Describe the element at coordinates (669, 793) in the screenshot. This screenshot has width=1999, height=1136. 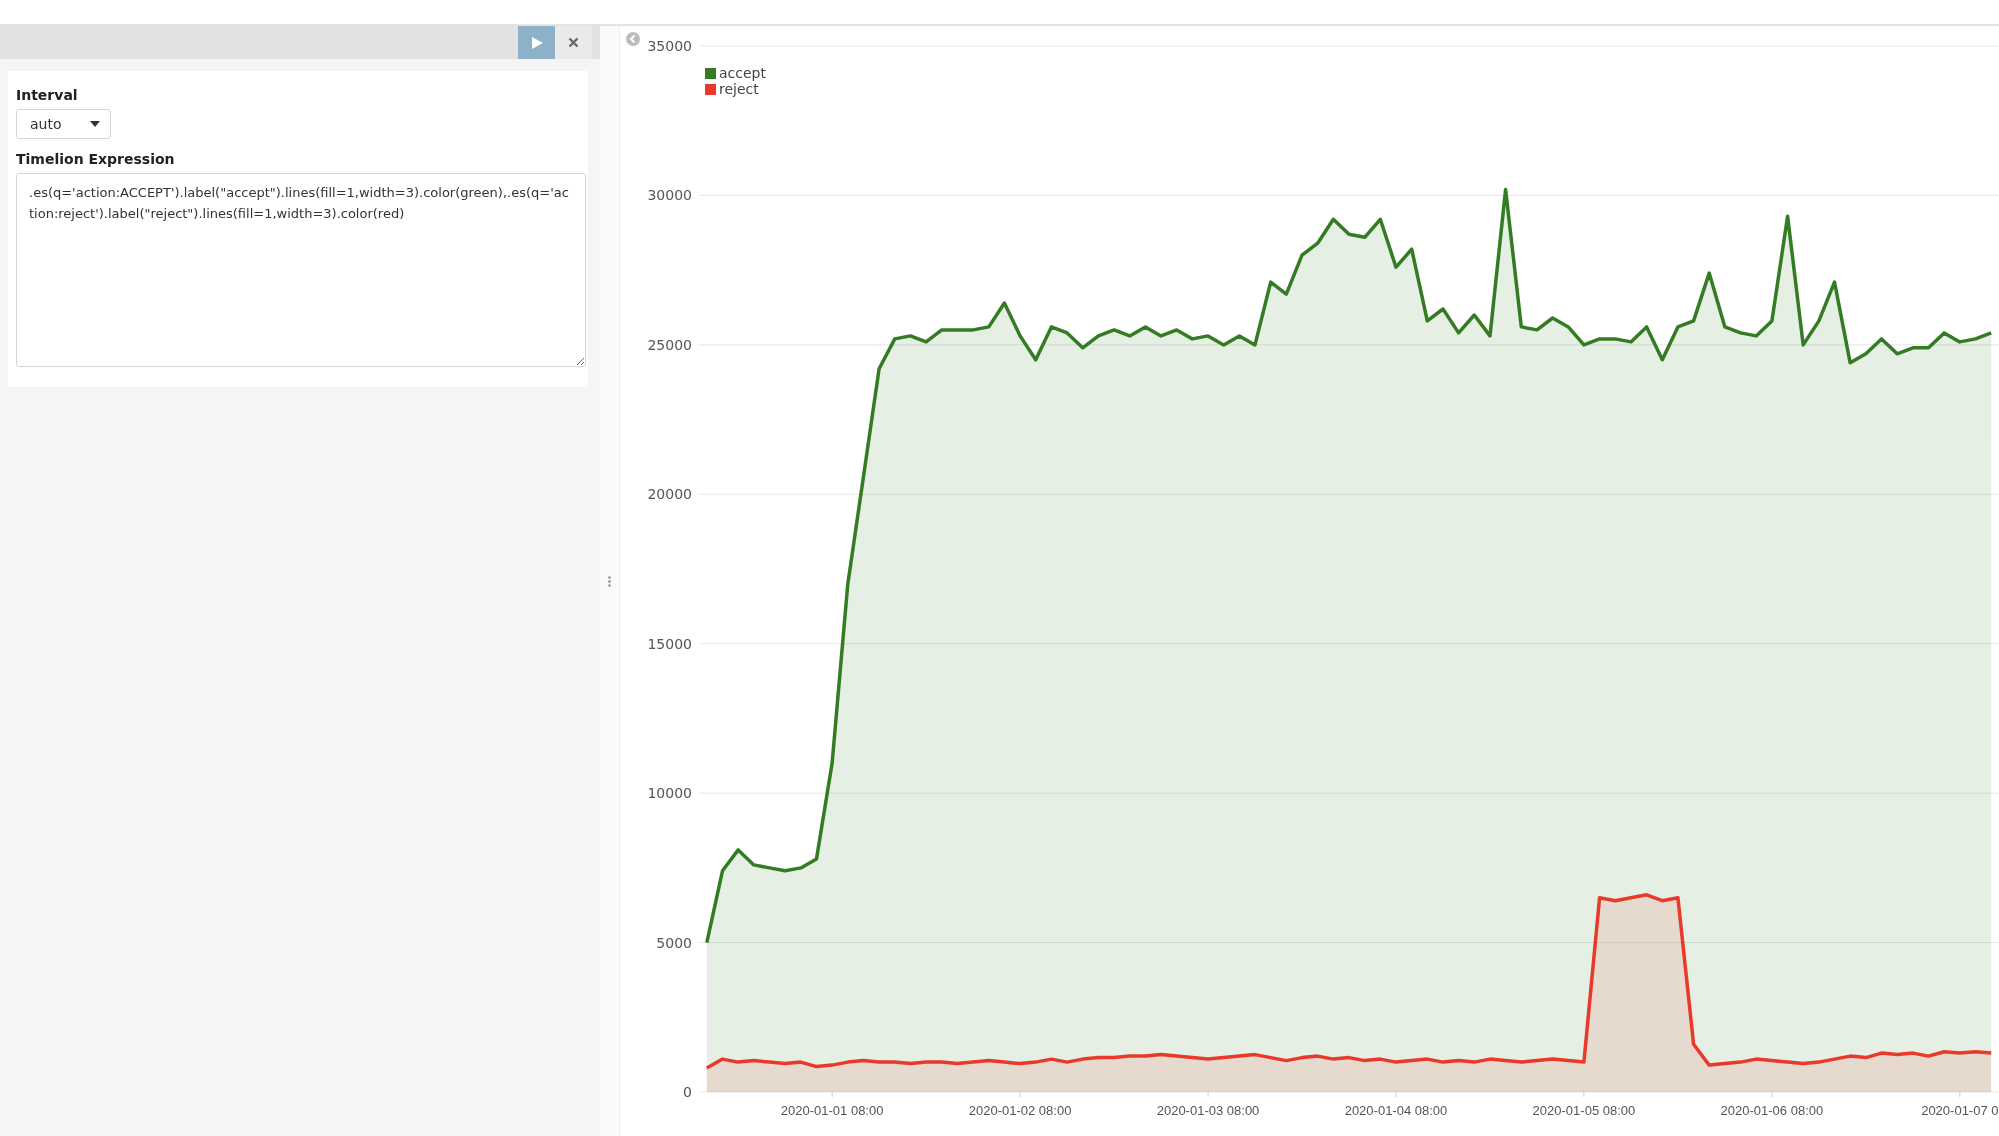
I see `y-axis-label: 10000` at that location.